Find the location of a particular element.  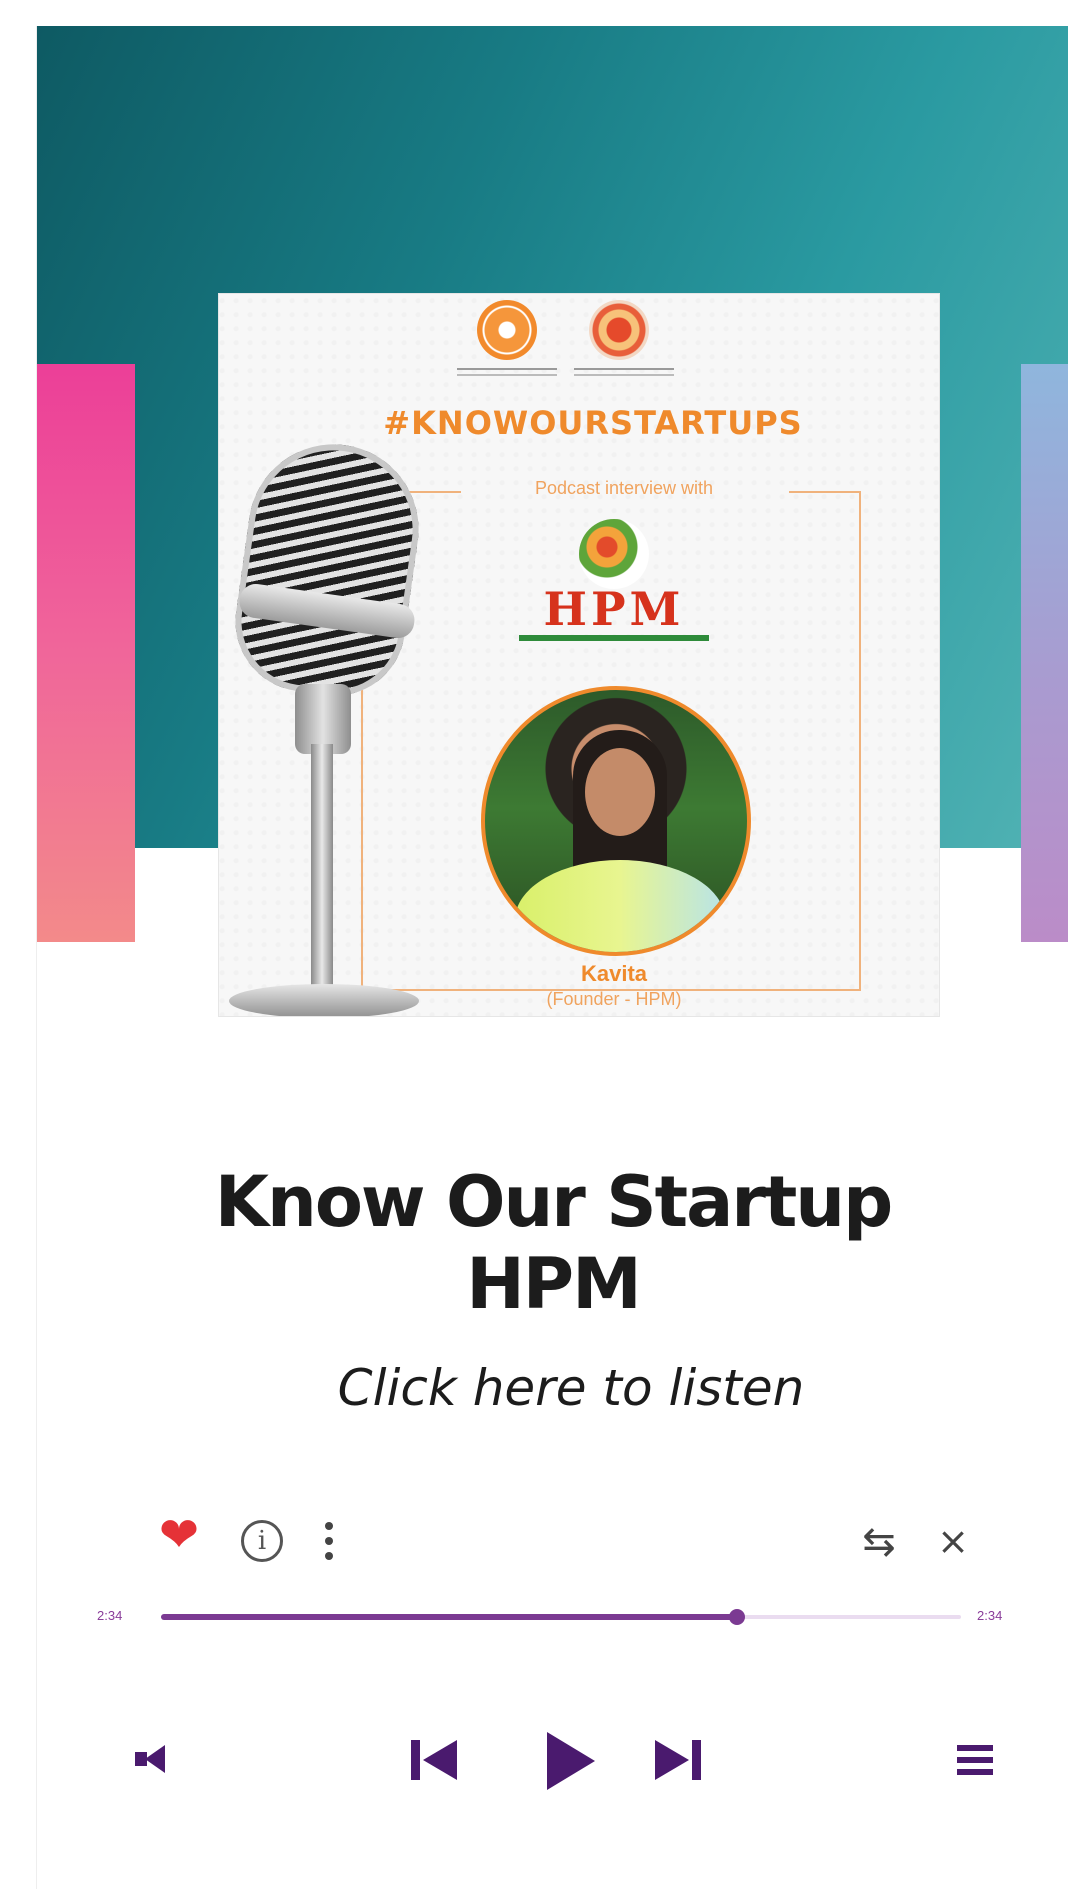

total-duration: 2:34 is located at coordinates (990, 1615).